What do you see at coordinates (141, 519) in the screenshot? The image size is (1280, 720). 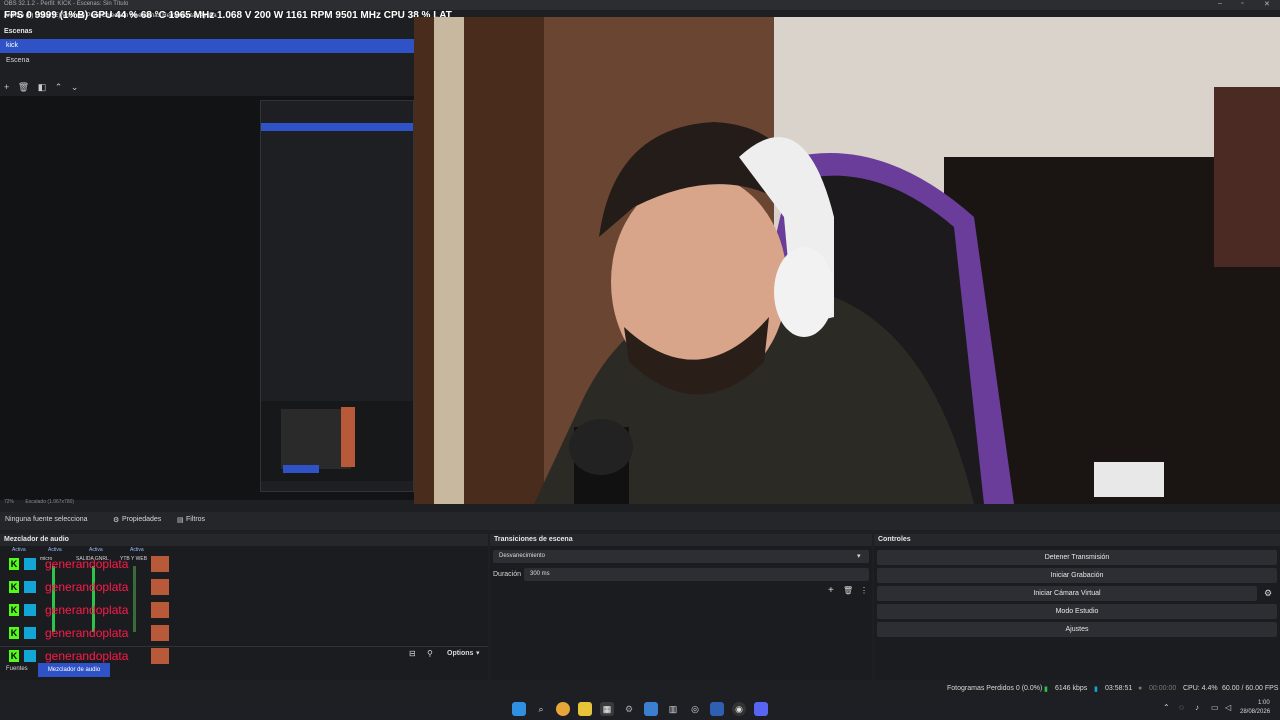 I see `properties-button: Propiedades` at bounding box center [141, 519].